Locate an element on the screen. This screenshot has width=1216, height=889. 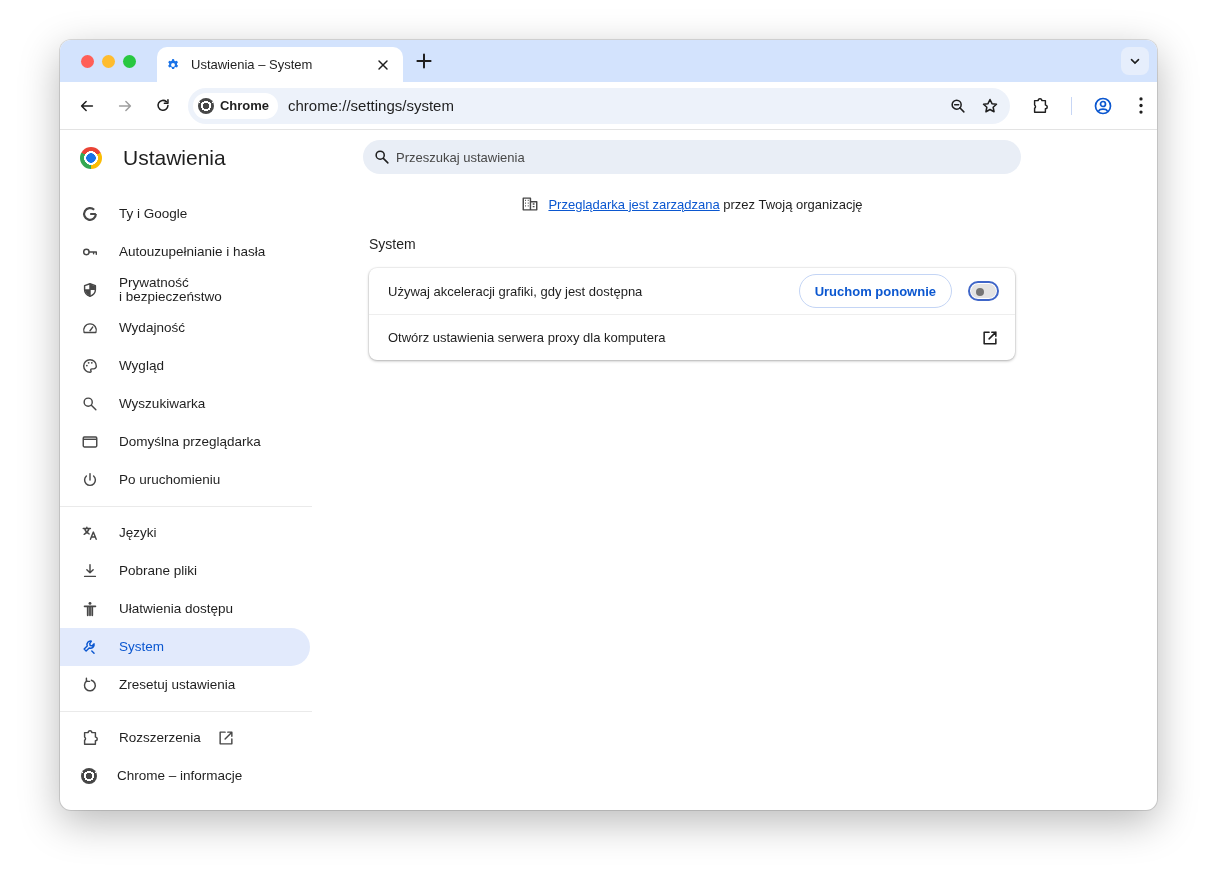
section-title: System is located at coordinates (393, 244).